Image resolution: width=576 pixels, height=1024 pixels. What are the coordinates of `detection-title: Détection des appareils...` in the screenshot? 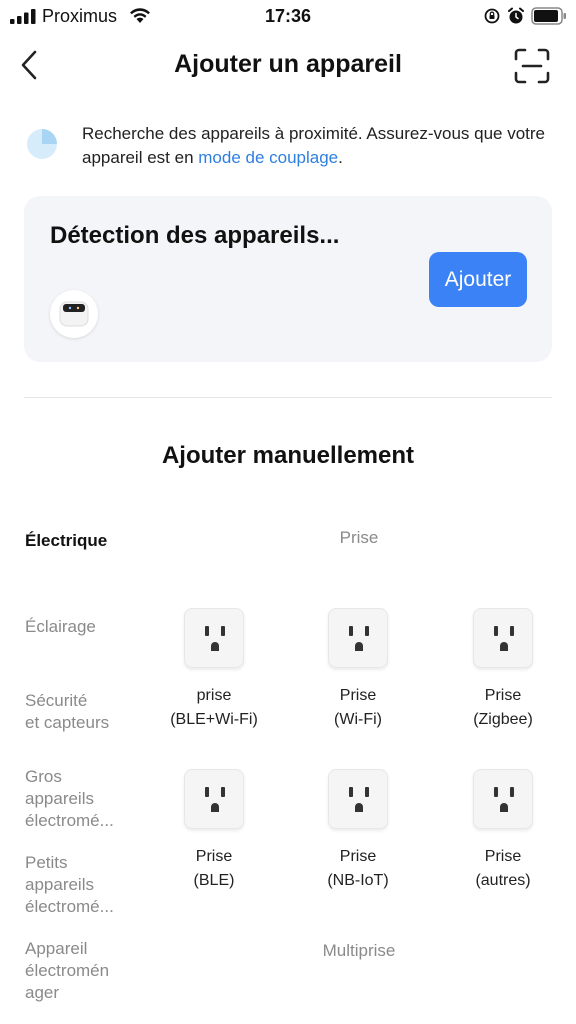 It's located at (195, 235).